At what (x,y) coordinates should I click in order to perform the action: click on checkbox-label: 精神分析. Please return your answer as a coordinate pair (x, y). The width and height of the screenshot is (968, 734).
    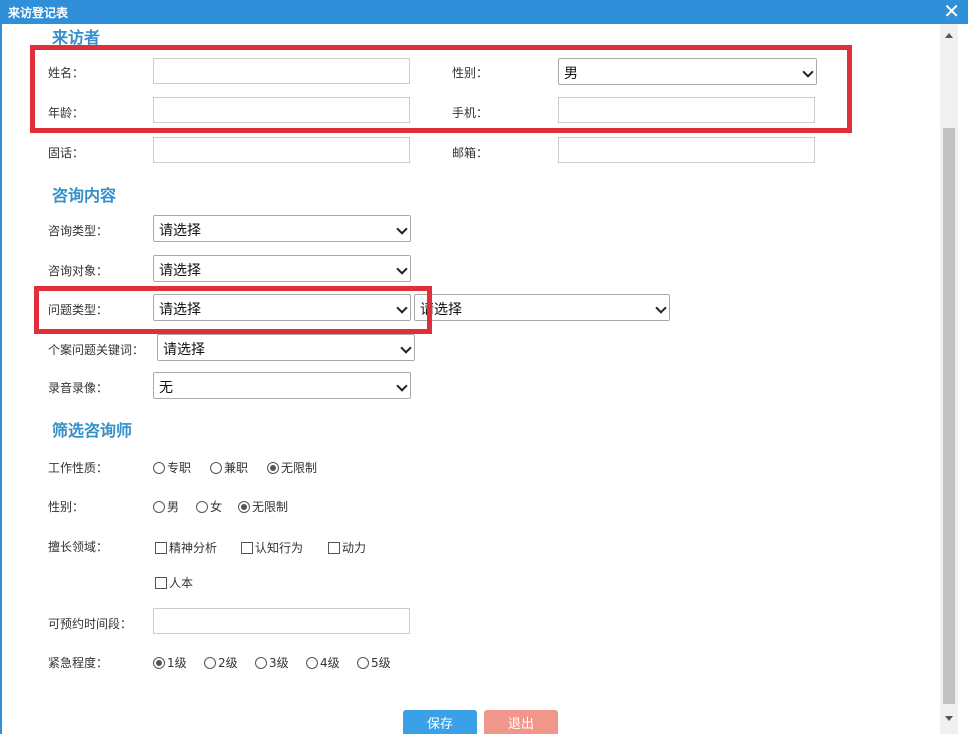
    Looking at the image, I should click on (193, 548).